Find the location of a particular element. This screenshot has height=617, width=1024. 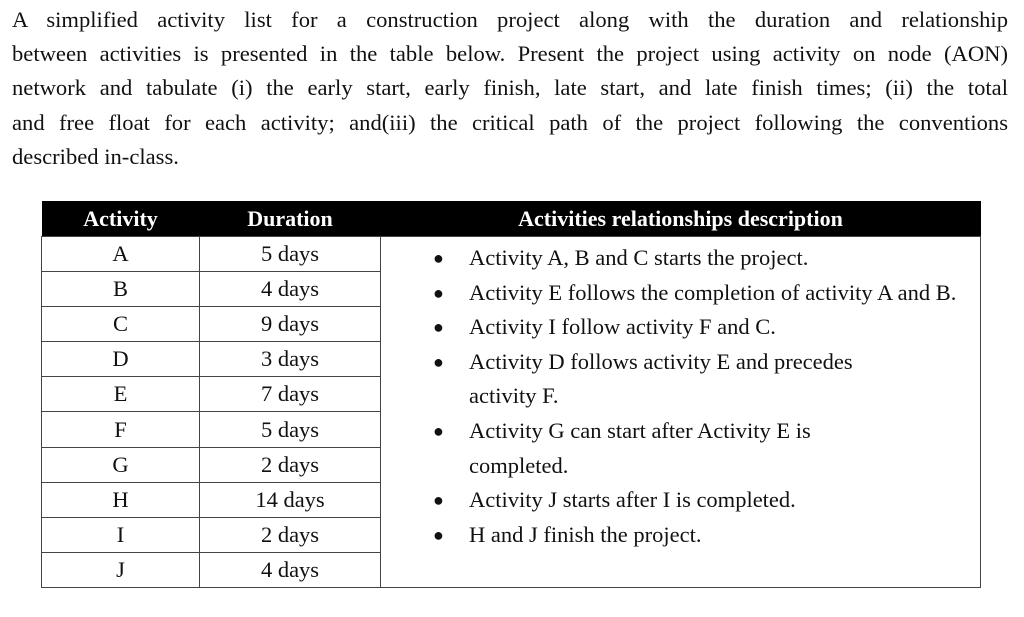

activity-cell: A is located at coordinates (120, 254).